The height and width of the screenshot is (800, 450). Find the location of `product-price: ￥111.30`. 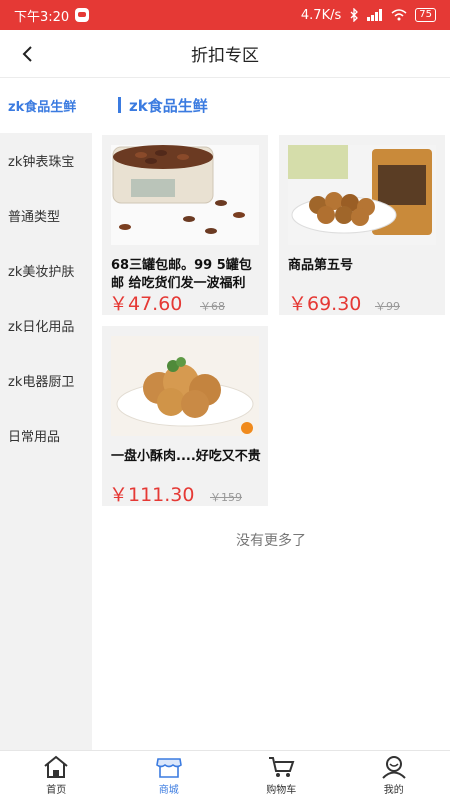

product-price: ￥111.30 is located at coordinates (152, 495).